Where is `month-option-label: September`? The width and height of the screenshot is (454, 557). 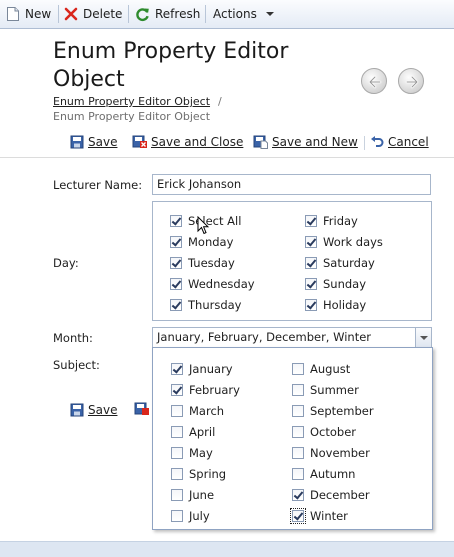
month-option-label: September is located at coordinates (342, 411).